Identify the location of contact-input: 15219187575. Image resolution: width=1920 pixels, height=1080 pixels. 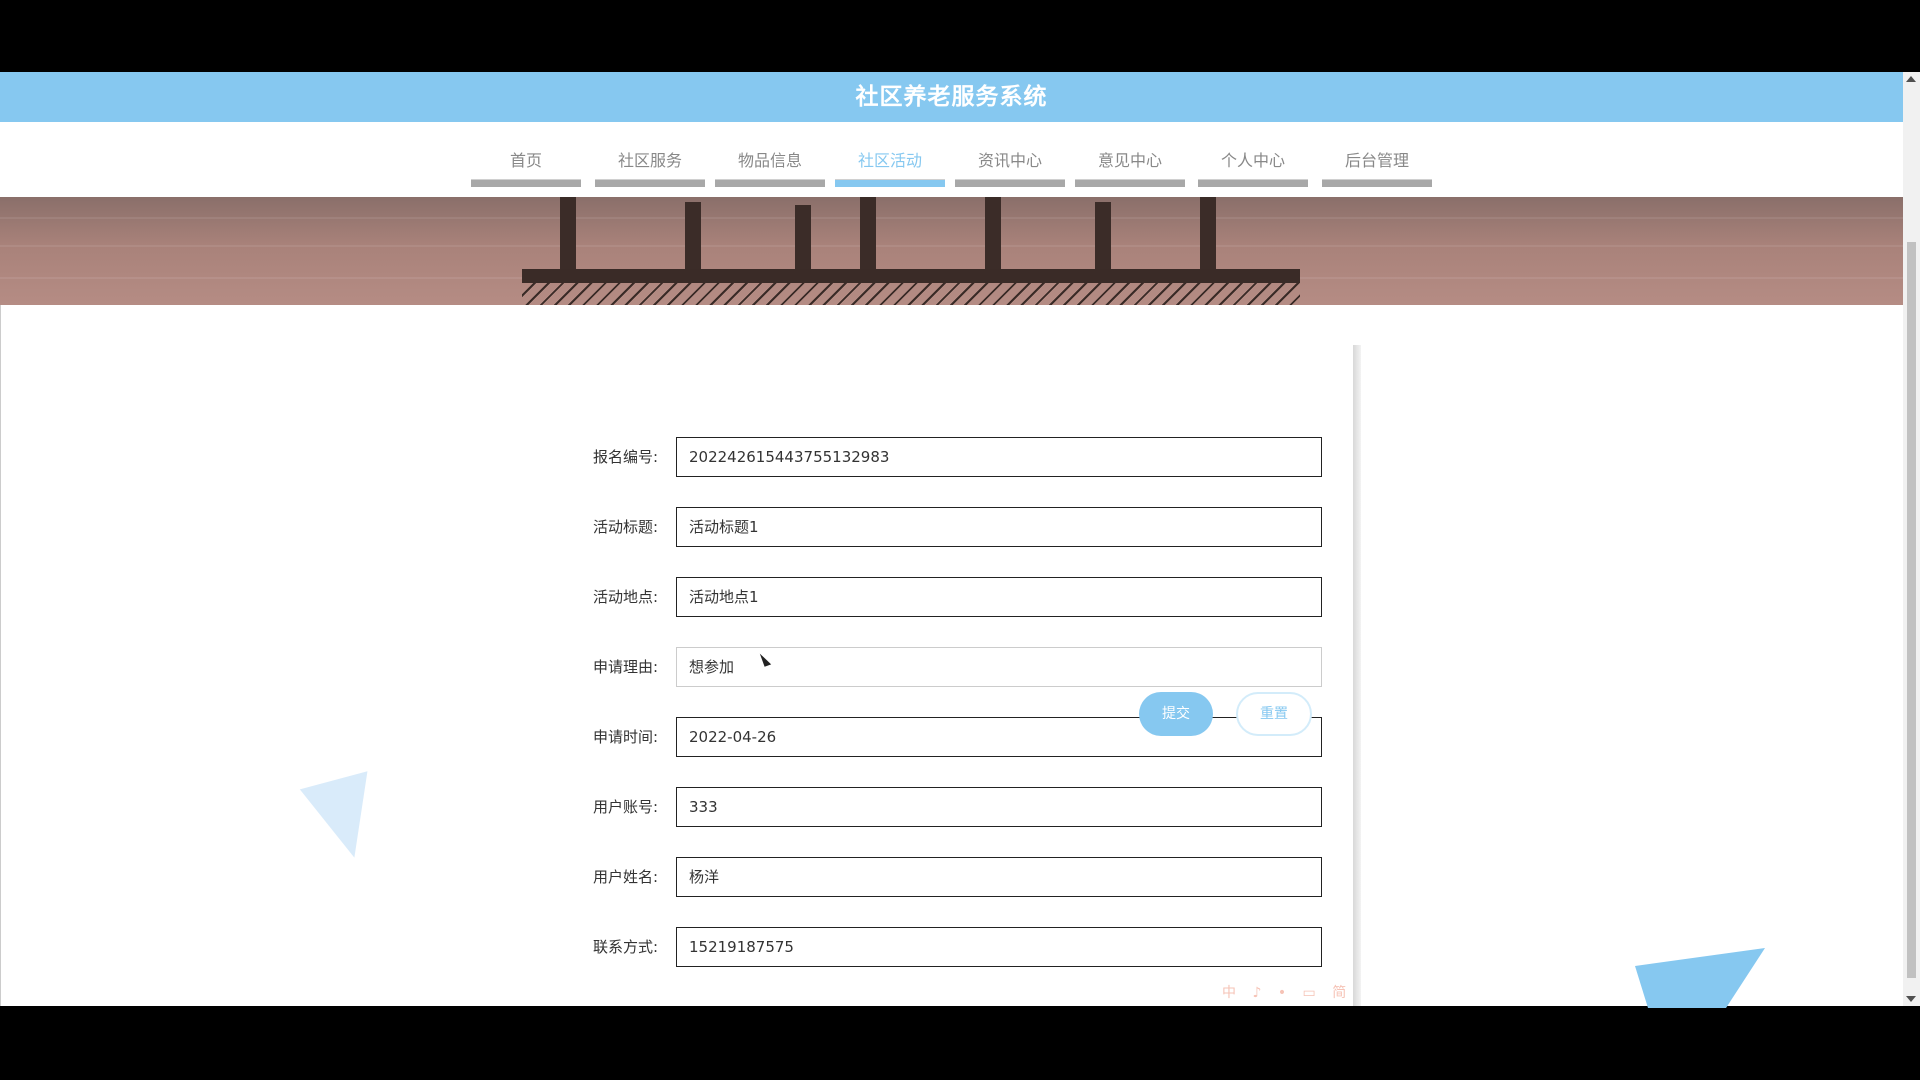
(999, 947).